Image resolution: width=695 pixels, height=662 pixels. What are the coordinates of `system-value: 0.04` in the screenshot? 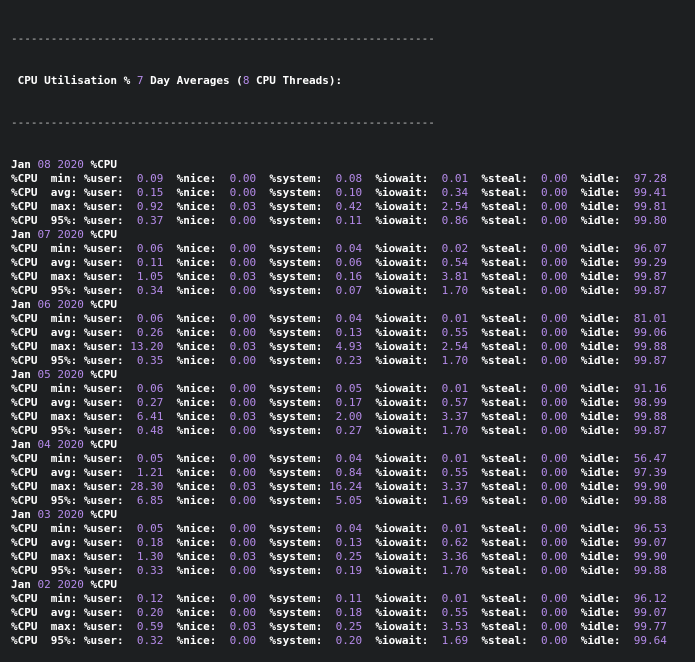 It's located at (349, 458).